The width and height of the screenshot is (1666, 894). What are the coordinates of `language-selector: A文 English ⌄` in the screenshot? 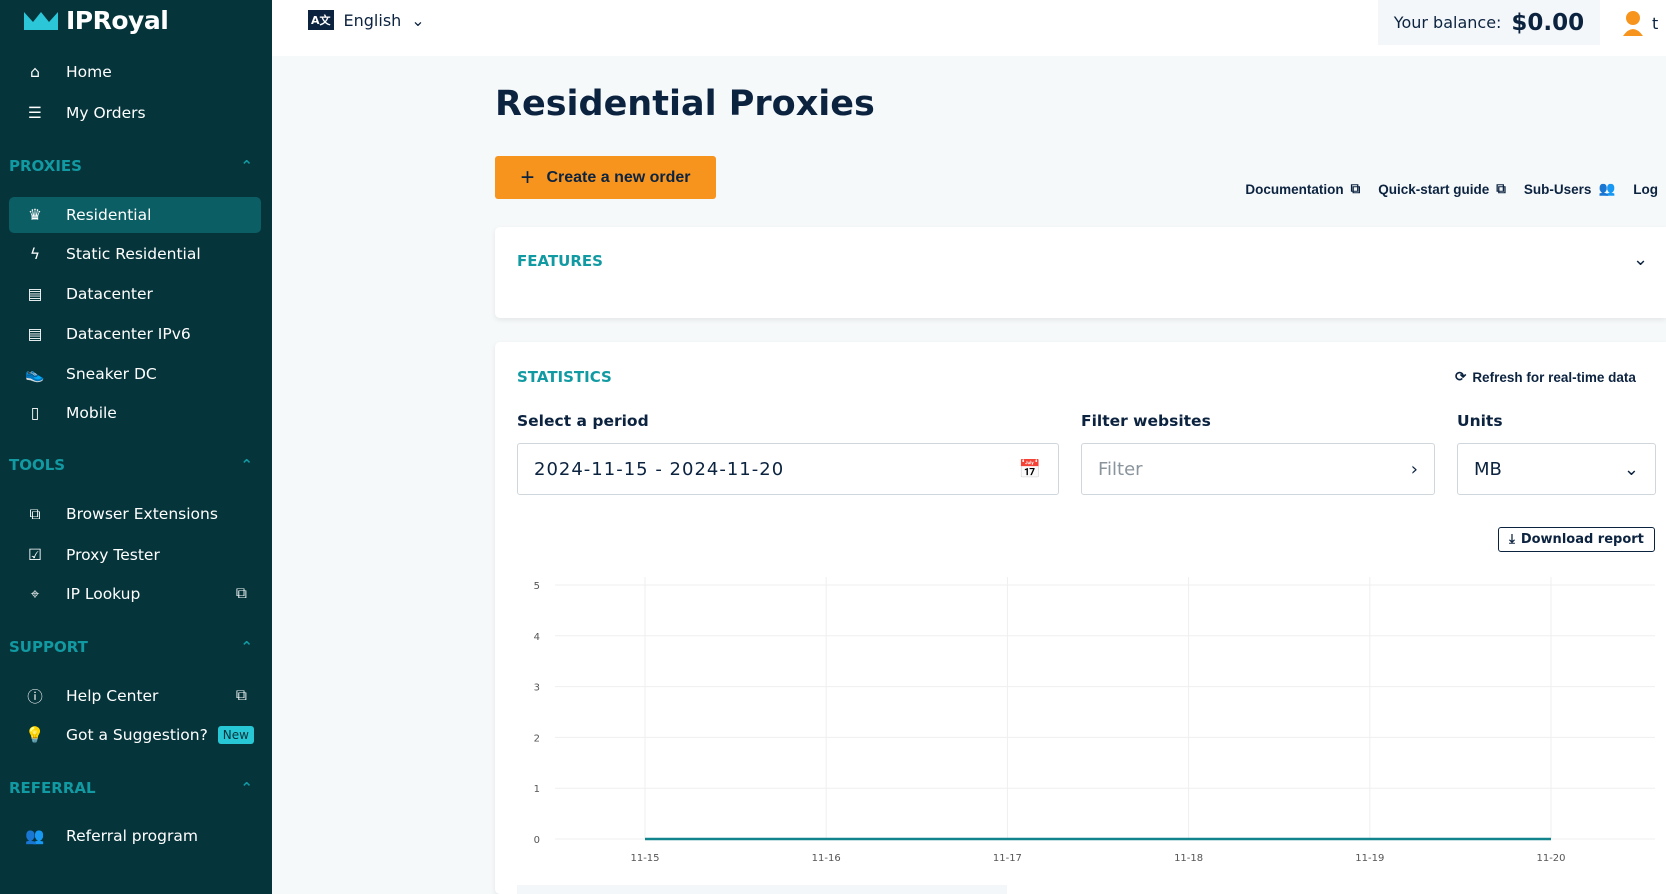 It's located at (366, 20).